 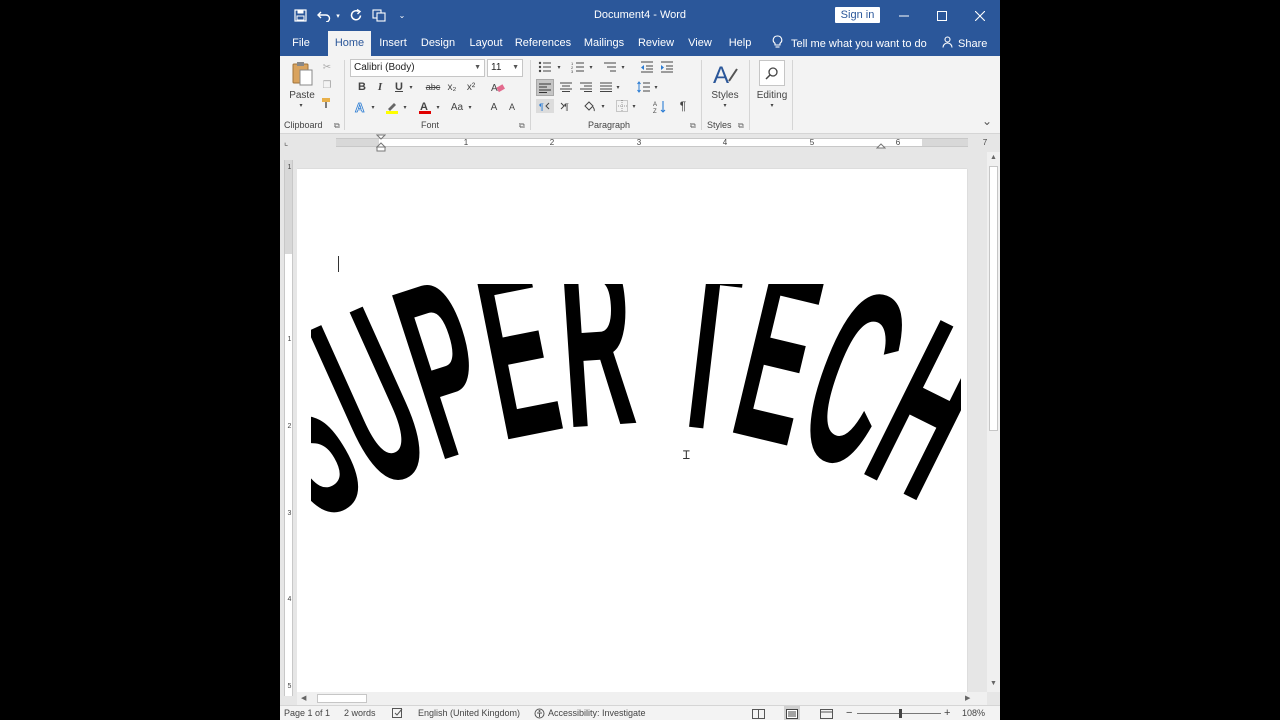 I want to click on shading-icon, so click(x=590, y=106).